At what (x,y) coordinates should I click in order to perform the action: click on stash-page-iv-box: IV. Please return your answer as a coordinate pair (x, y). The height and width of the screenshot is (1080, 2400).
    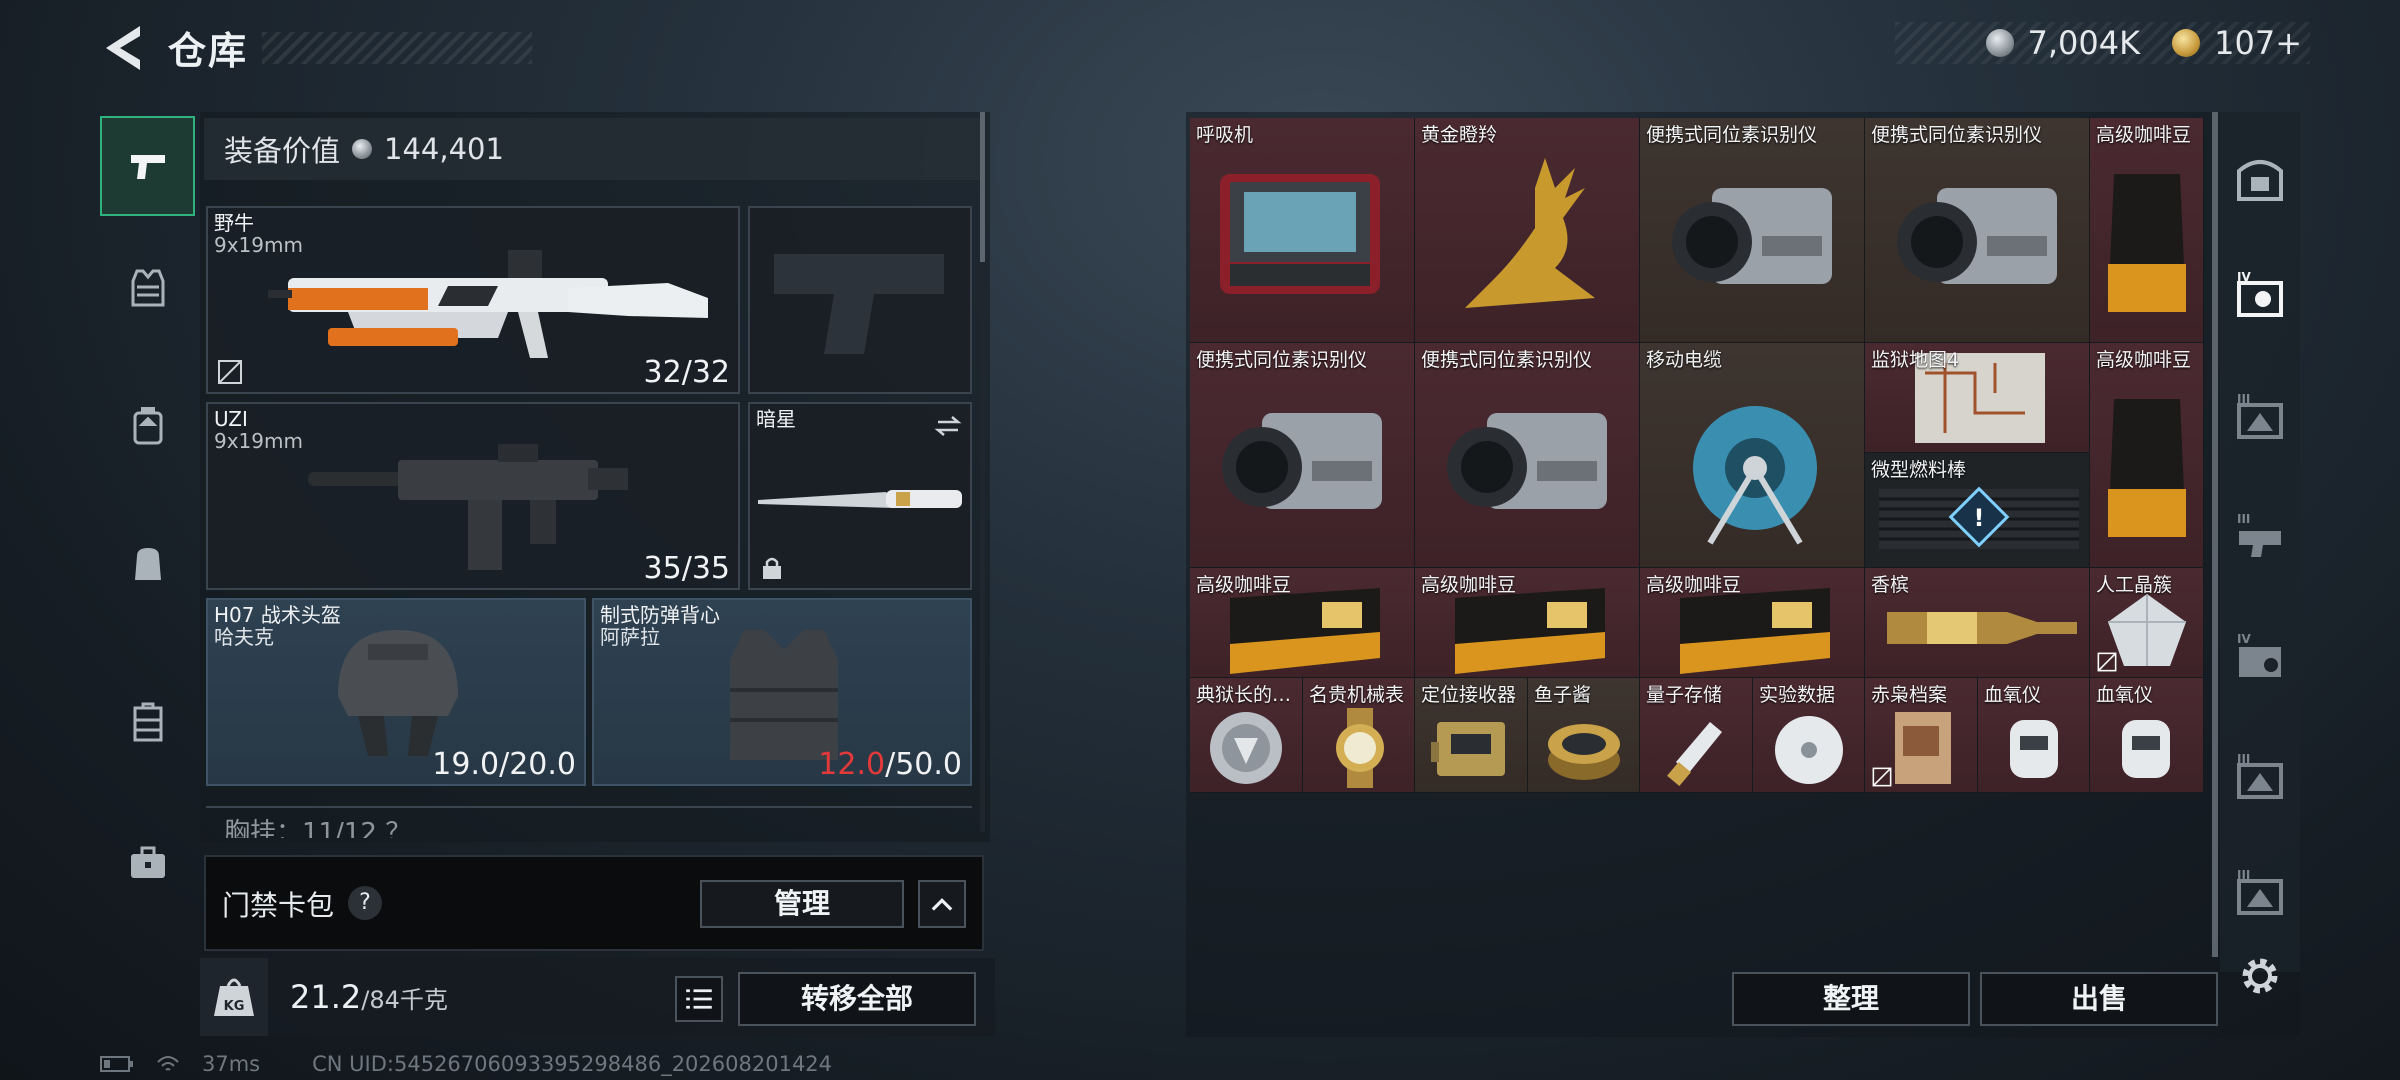
    Looking at the image, I should click on (2260, 296).